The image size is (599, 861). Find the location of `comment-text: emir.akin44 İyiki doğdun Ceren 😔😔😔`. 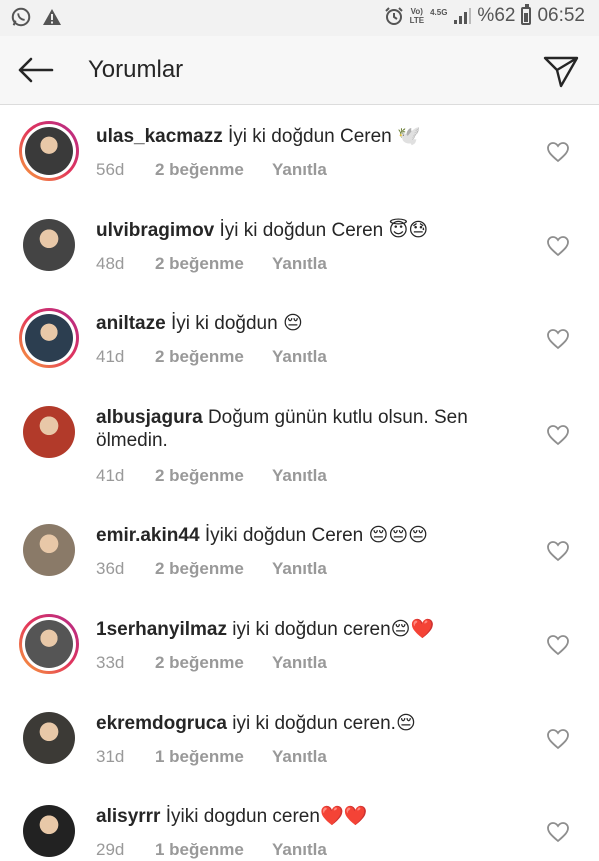

comment-text: emir.akin44 İyiki doğdun Ceren 😔😔😔 is located at coordinates (311, 535).